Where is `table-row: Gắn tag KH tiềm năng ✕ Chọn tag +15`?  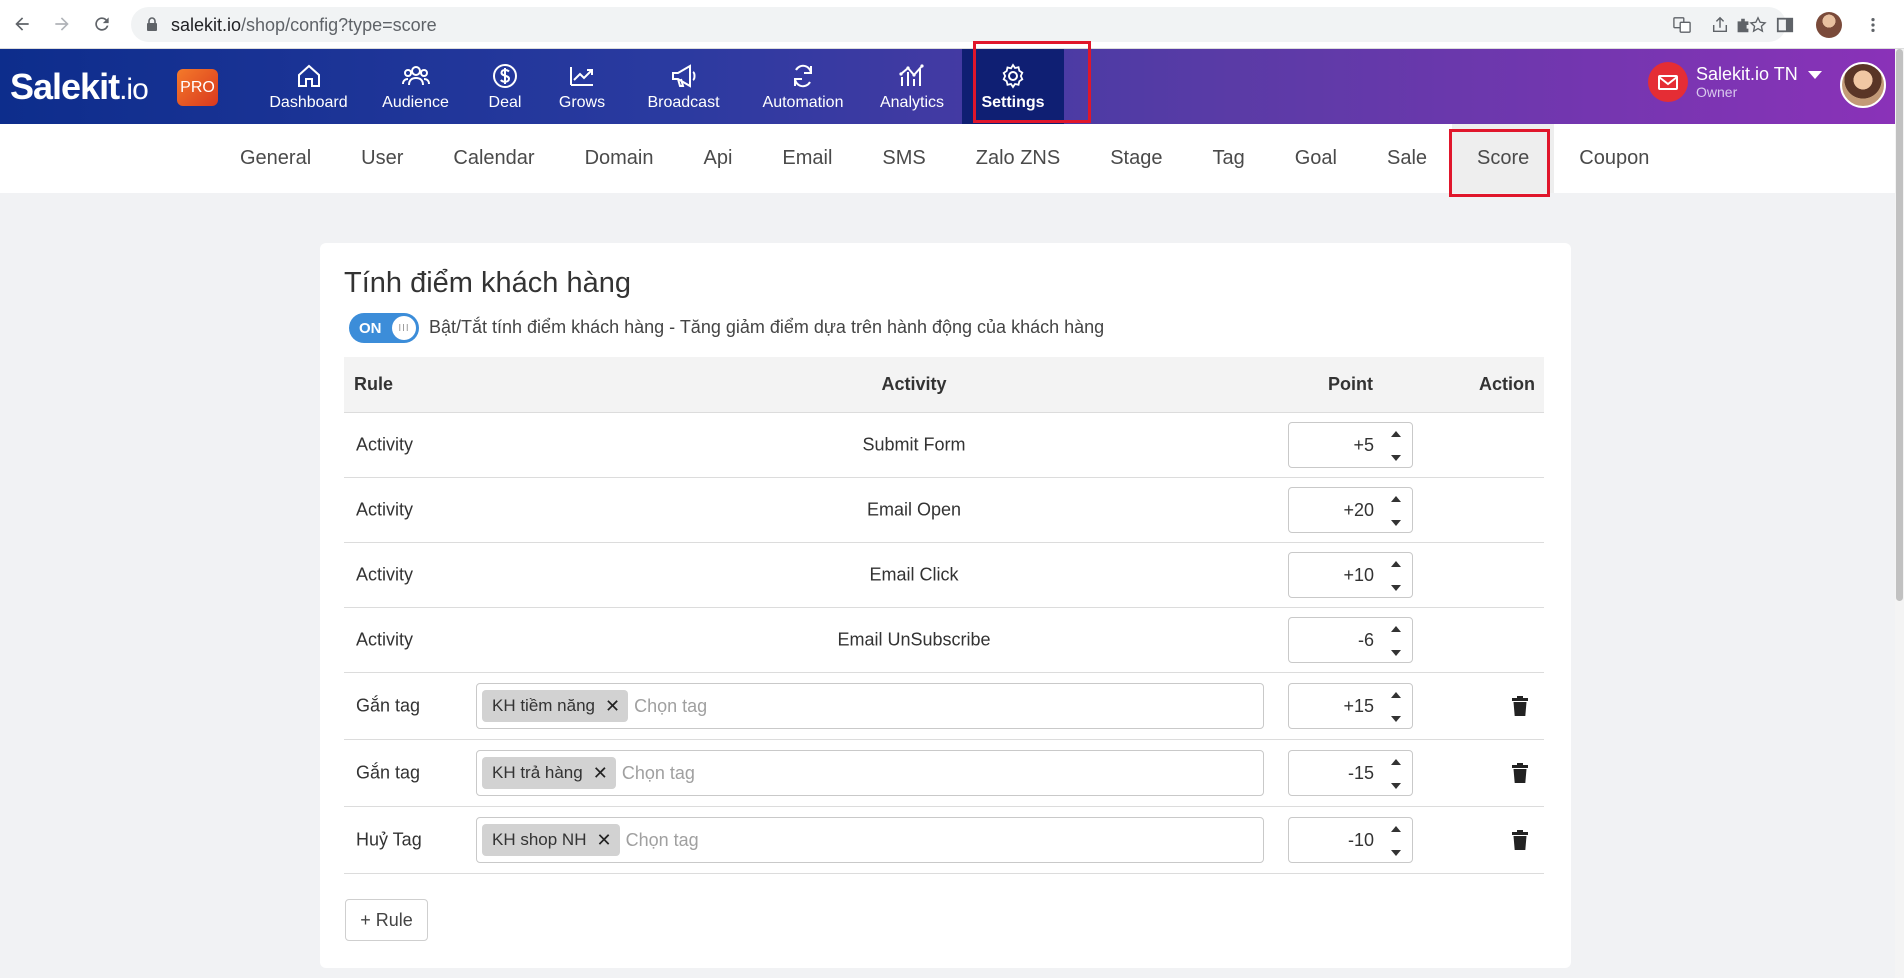
table-row: Gắn tag KH tiềm năng ✕ Chọn tag +15 is located at coordinates (944, 706).